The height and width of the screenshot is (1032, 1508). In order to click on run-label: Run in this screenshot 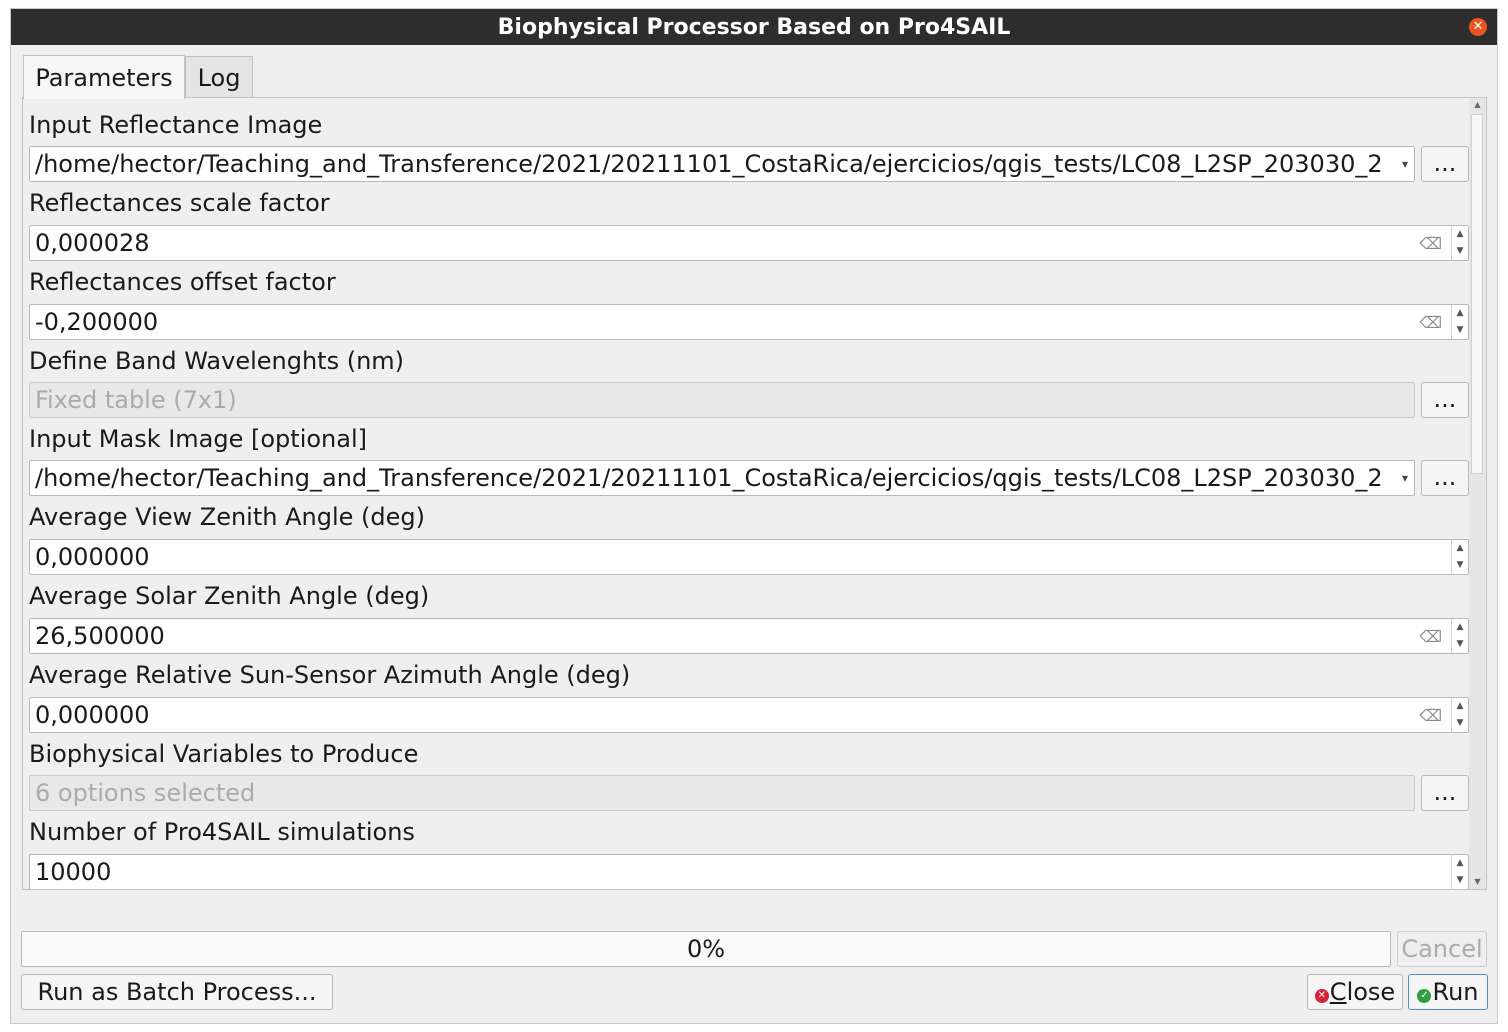, I will do `click(1455, 992)`.